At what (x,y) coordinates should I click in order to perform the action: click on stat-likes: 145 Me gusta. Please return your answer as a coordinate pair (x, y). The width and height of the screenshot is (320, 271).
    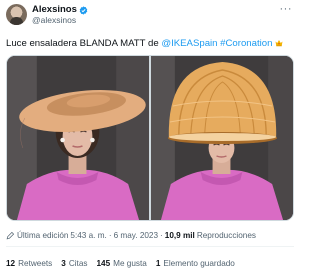
    Looking at the image, I should click on (121, 263).